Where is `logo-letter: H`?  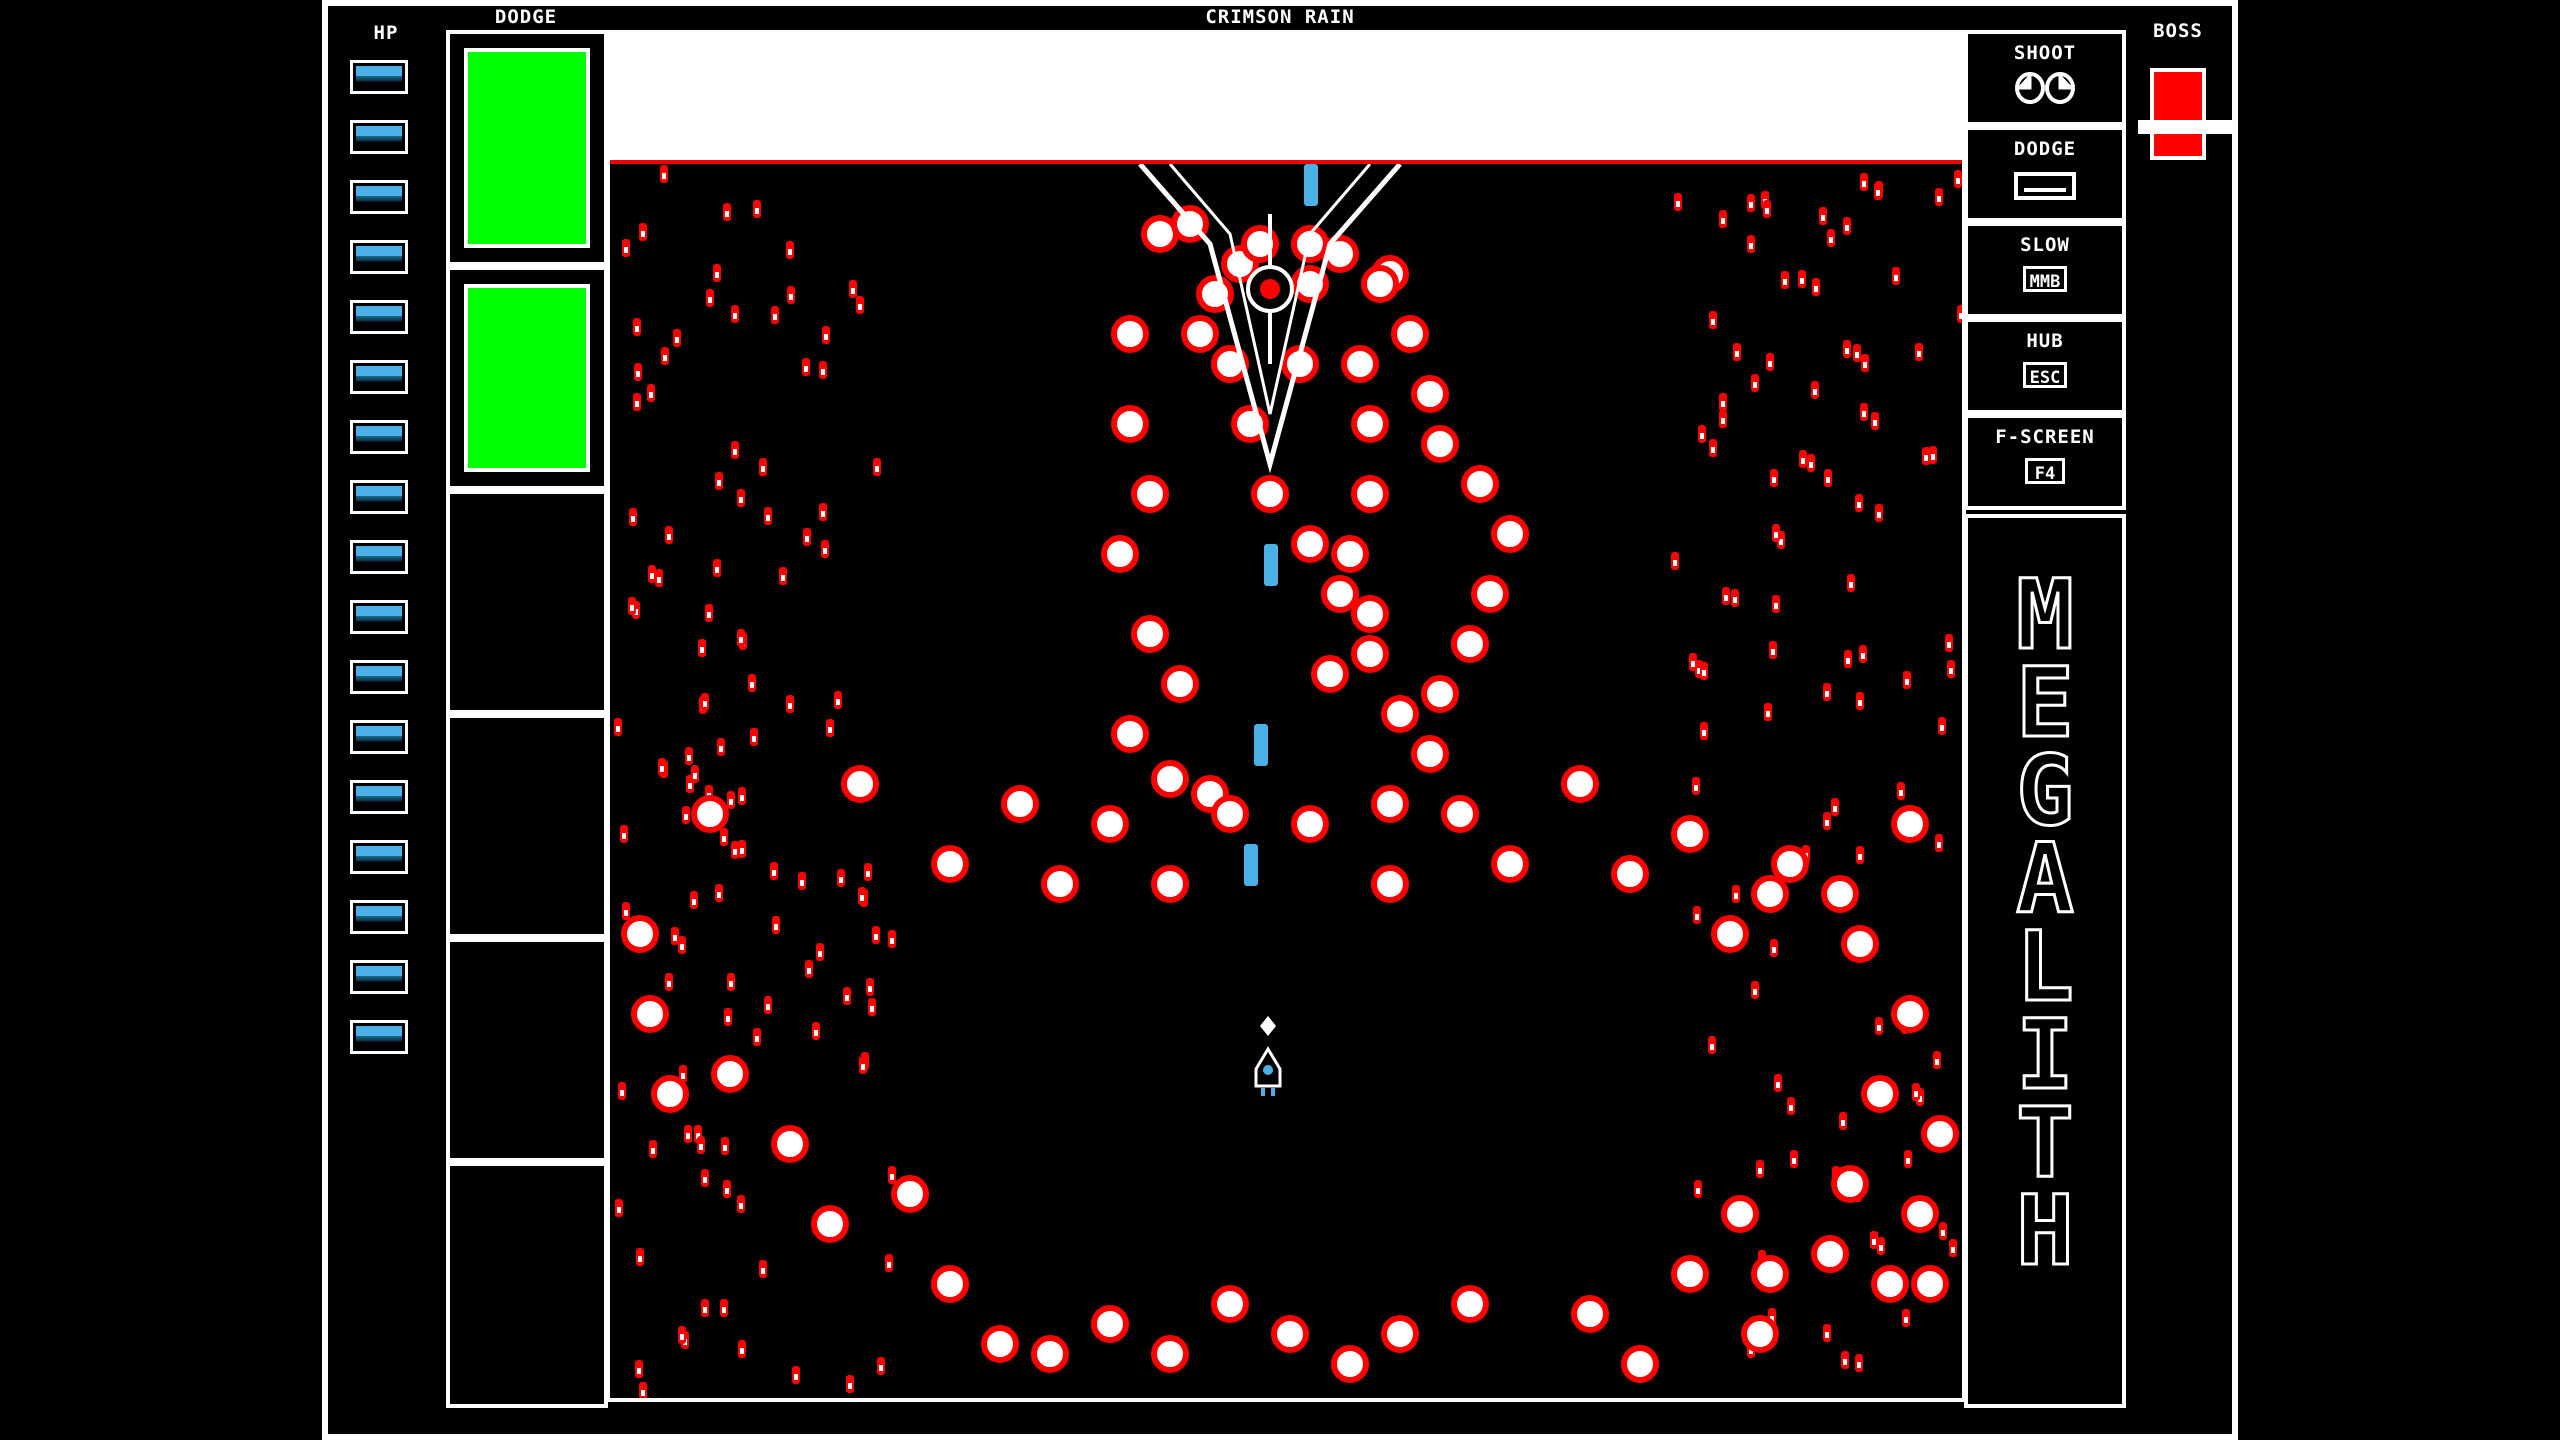
logo-letter: H is located at coordinates (2045, 1231).